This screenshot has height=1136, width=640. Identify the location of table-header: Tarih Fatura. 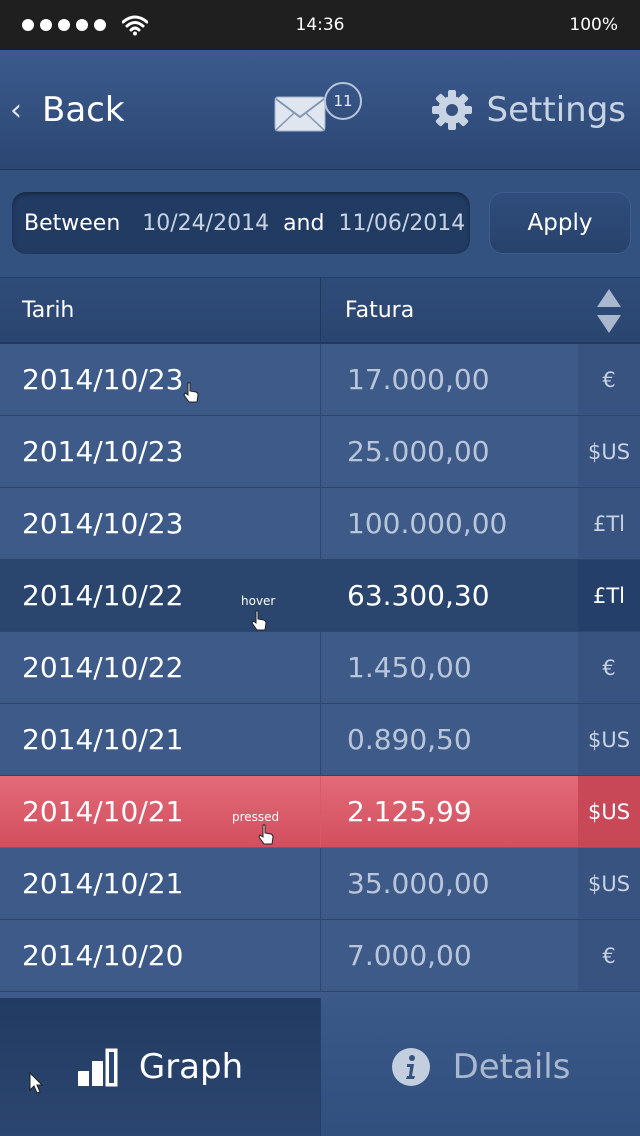
(320, 311).